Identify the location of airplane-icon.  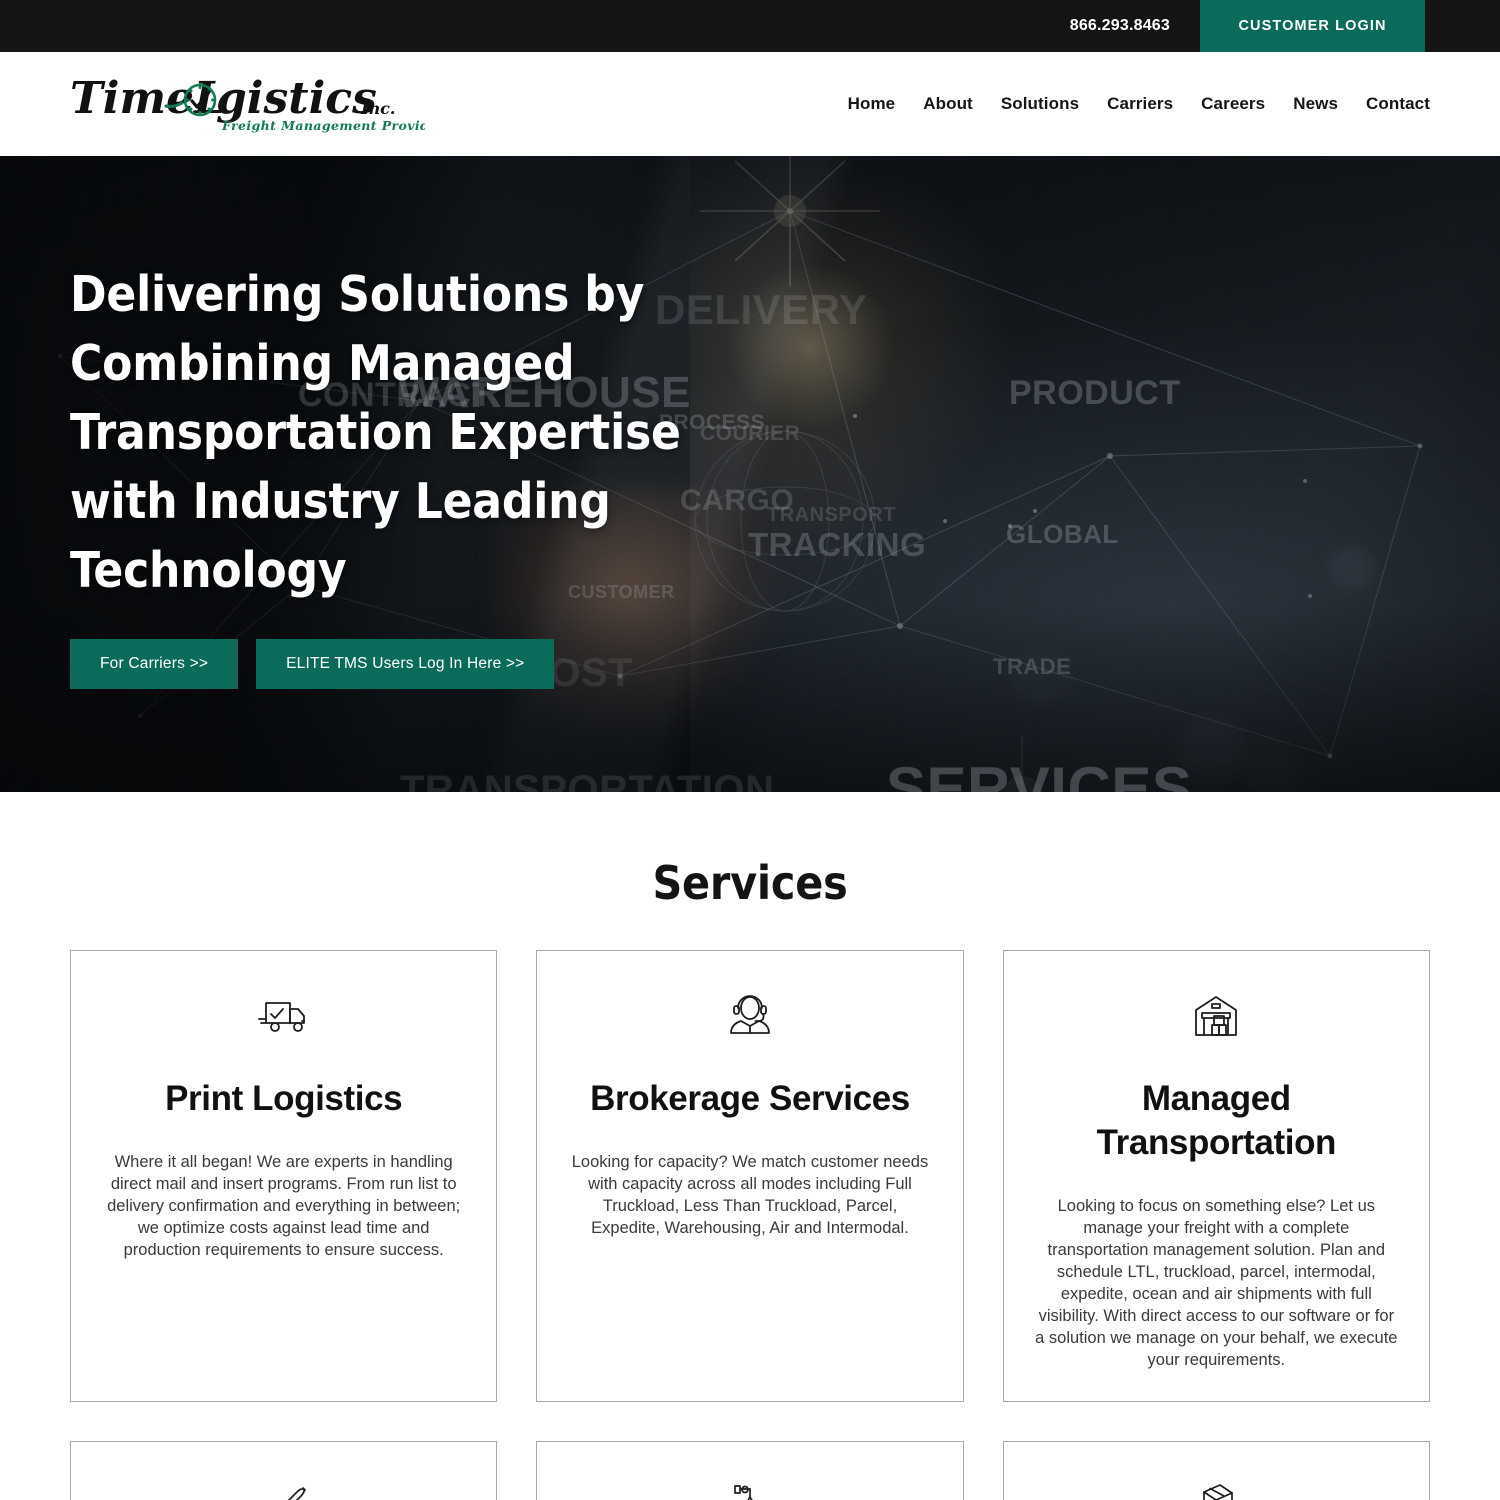
(283, 1490).